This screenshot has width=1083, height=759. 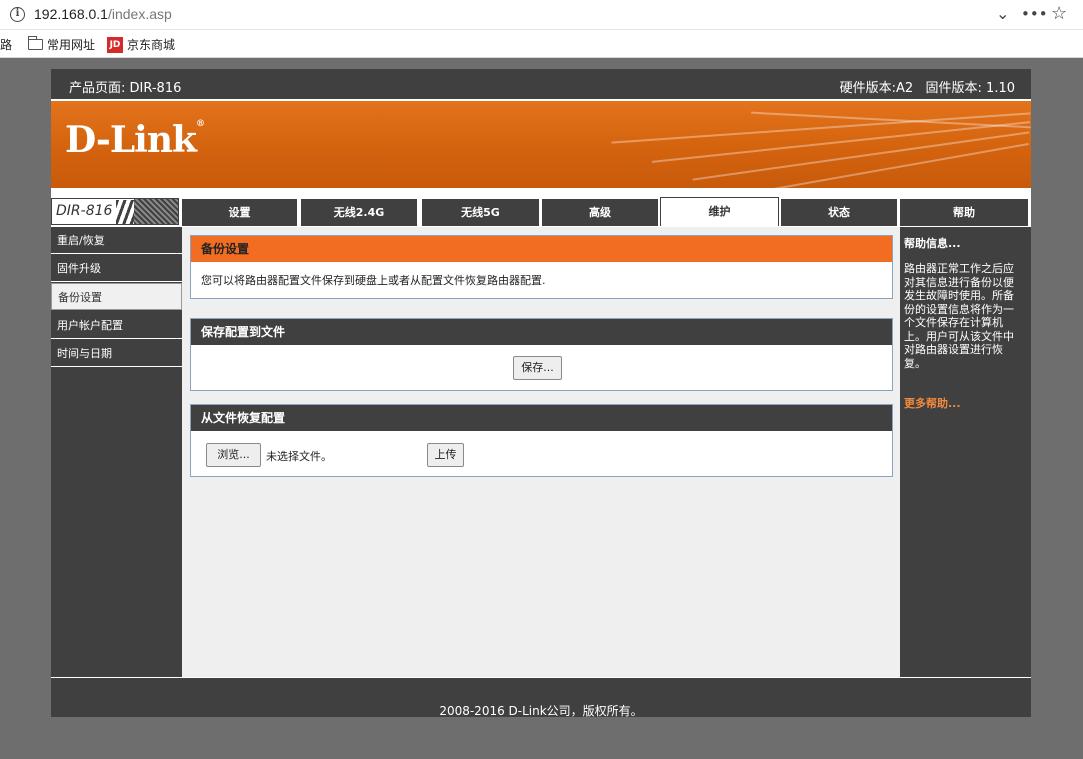 I want to click on chevron-down-icon: ⌄, so click(x=1002, y=13).